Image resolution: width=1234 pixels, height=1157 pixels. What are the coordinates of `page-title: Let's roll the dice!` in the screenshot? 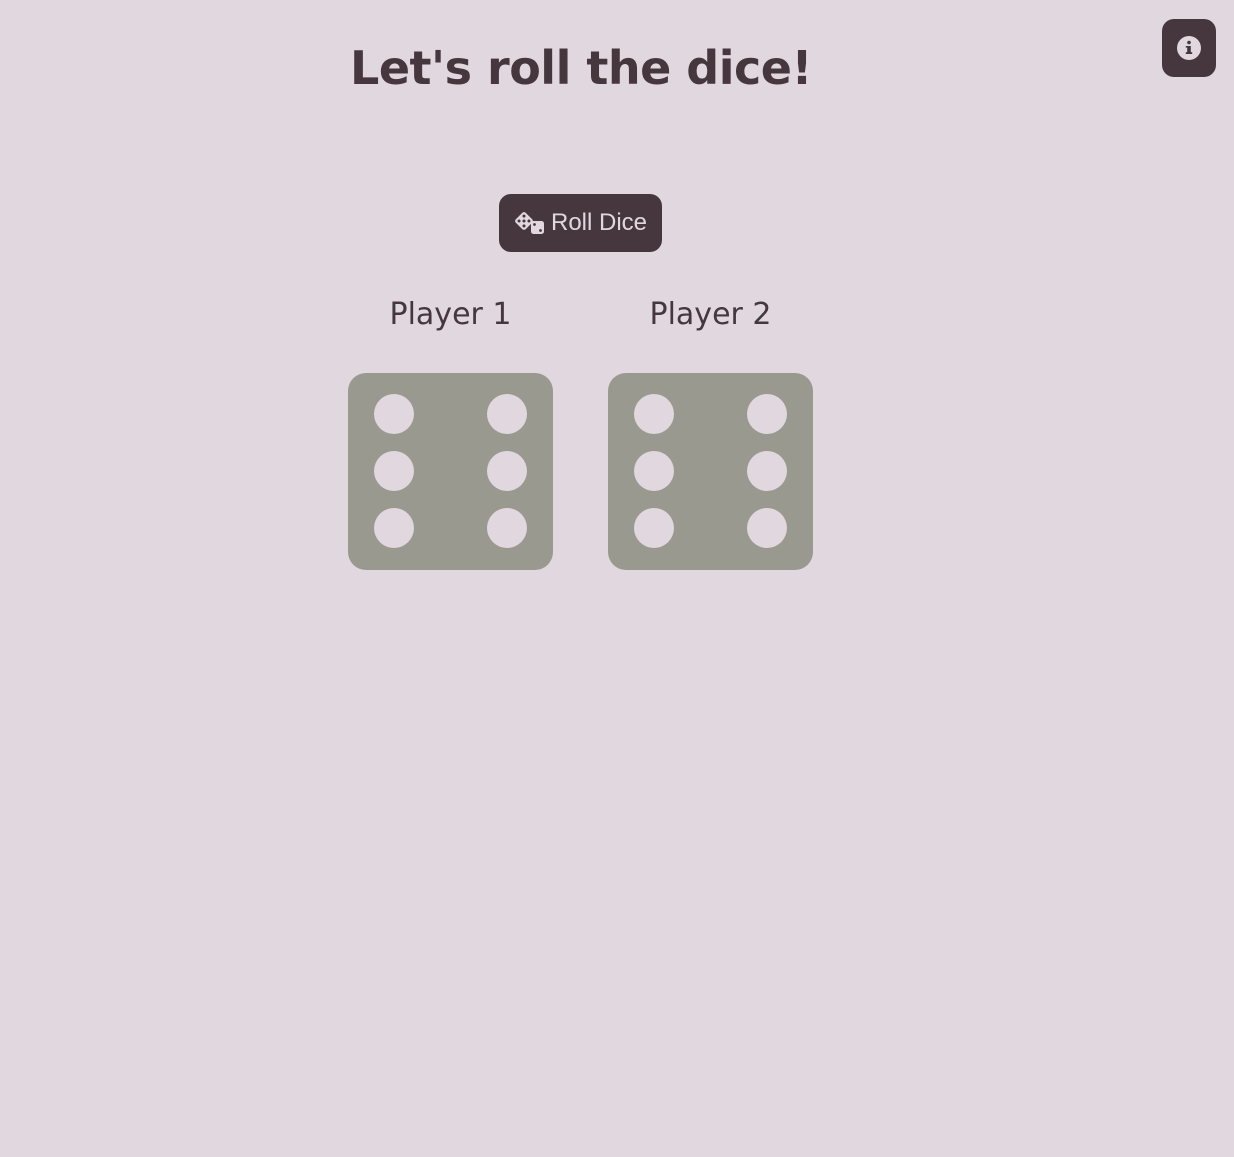 It's located at (581, 68).